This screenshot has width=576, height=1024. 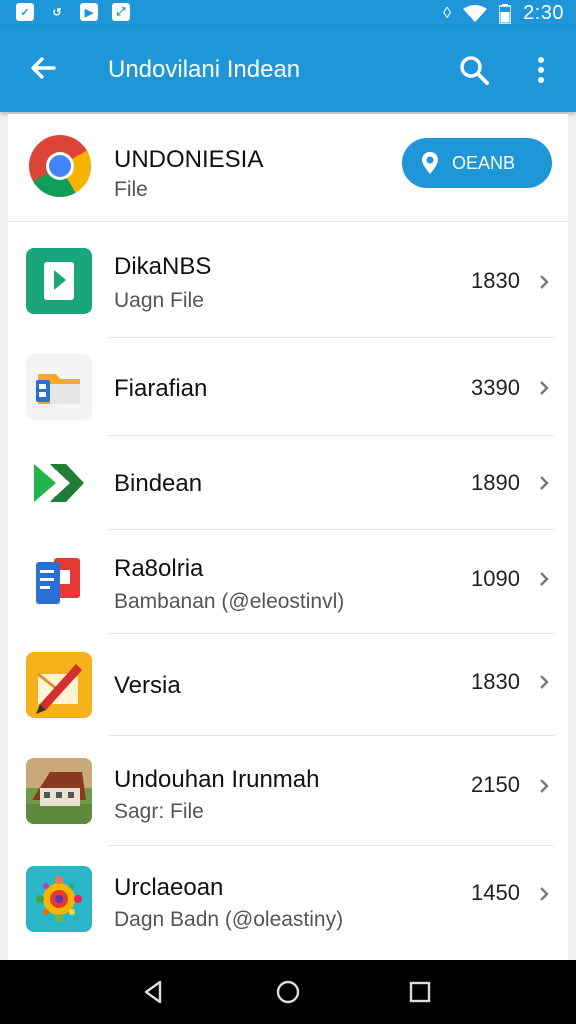 I want to click on list-item: Undouhan Irunmah Sagr: File 2150, so click(x=288, y=791).